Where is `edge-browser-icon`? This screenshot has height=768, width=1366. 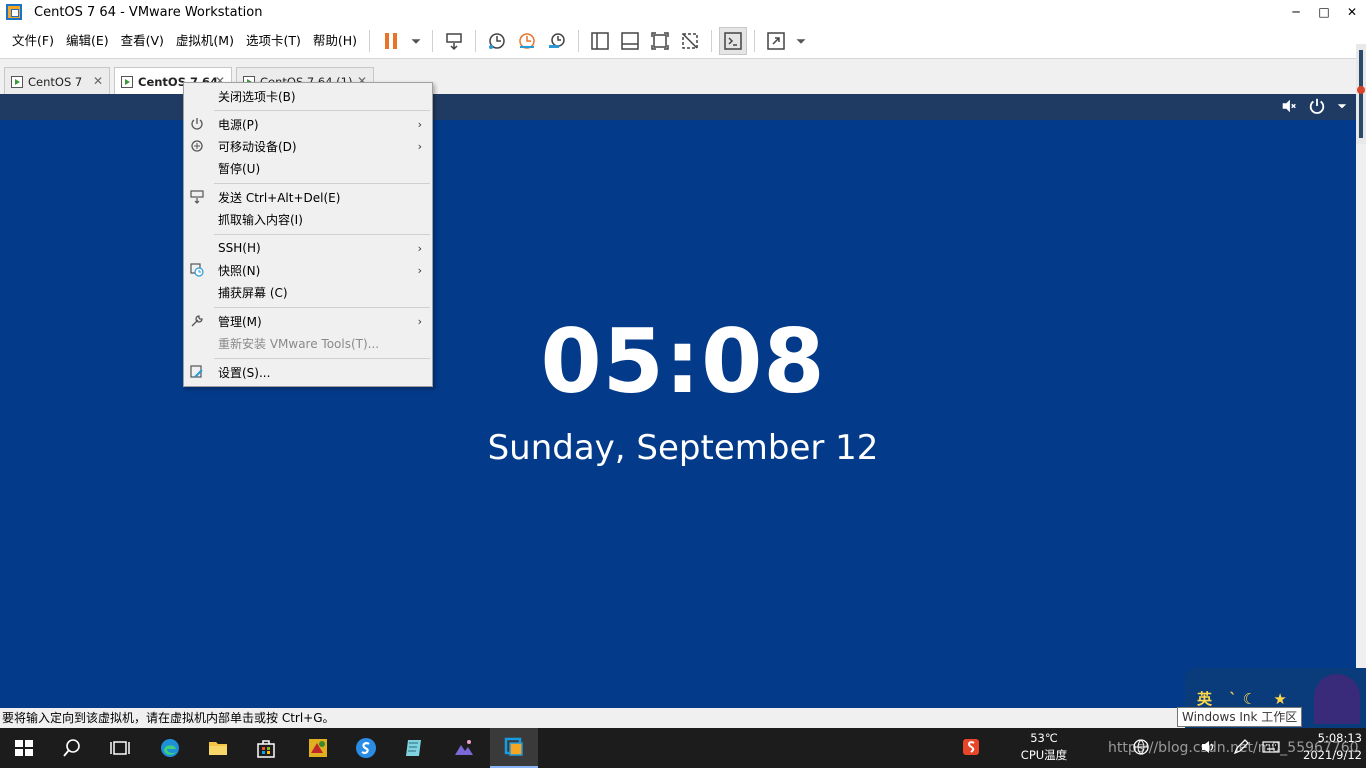 edge-browser-icon is located at coordinates (170, 748).